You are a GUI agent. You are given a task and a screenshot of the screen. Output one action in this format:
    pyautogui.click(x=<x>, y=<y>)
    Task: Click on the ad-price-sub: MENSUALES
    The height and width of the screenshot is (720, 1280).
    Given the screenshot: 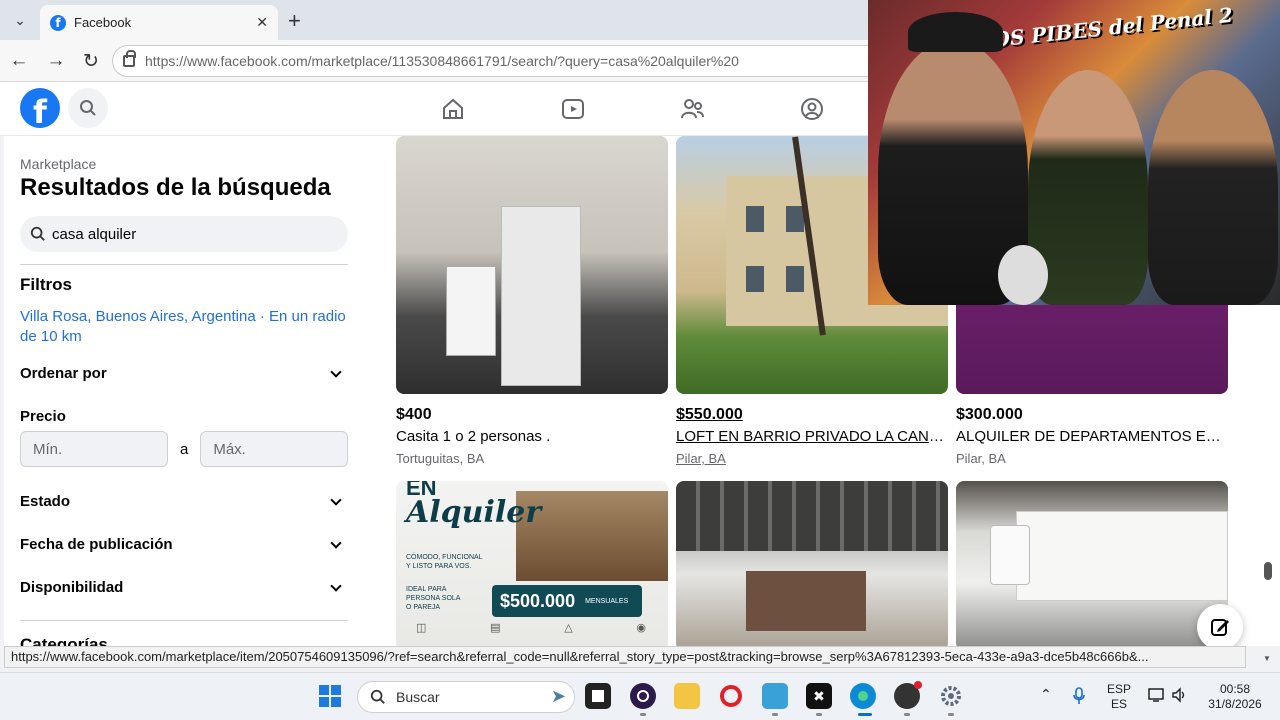 What is the action you would take?
    pyautogui.click(x=607, y=601)
    